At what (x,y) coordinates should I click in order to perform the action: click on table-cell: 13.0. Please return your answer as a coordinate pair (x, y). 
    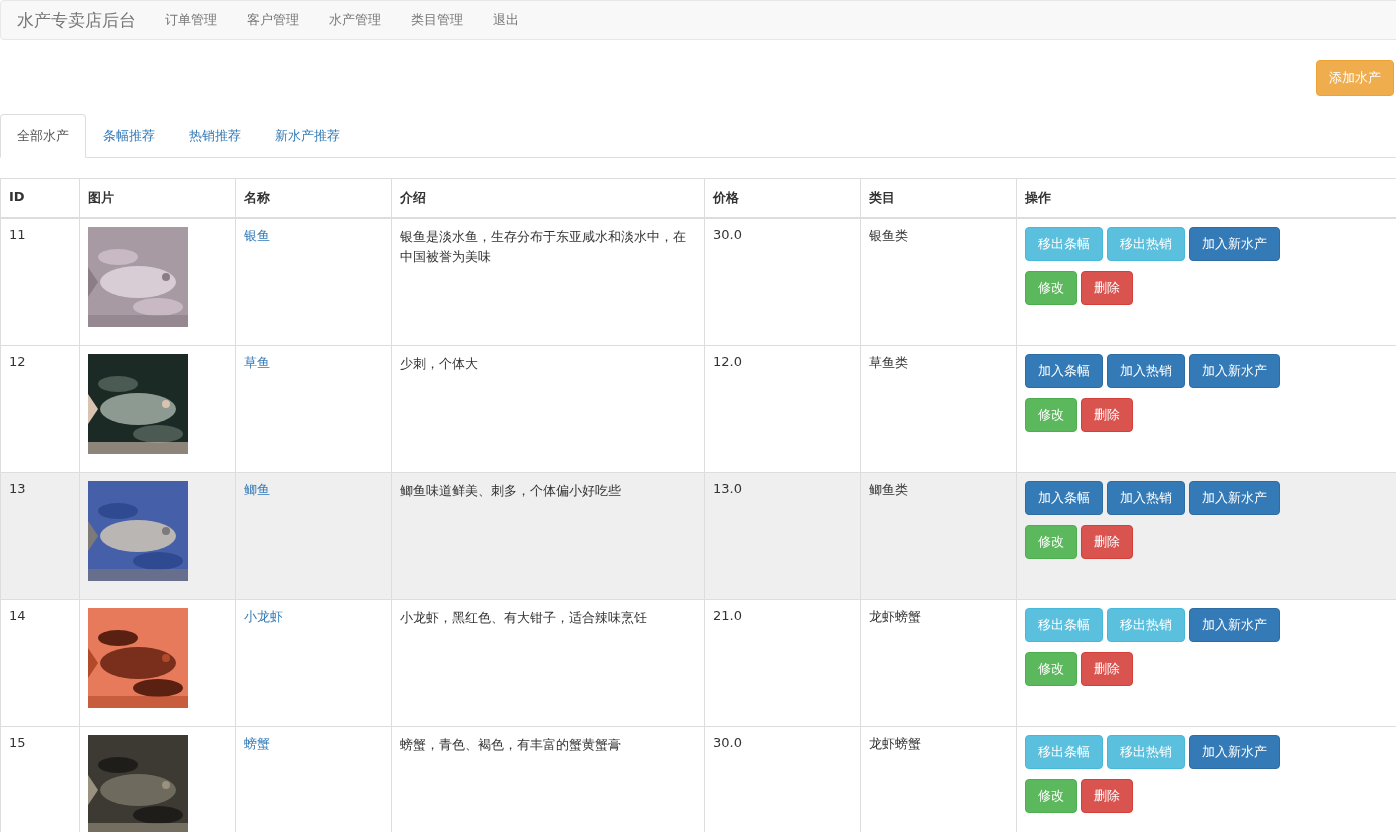
    Looking at the image, I should click on (782, 536).